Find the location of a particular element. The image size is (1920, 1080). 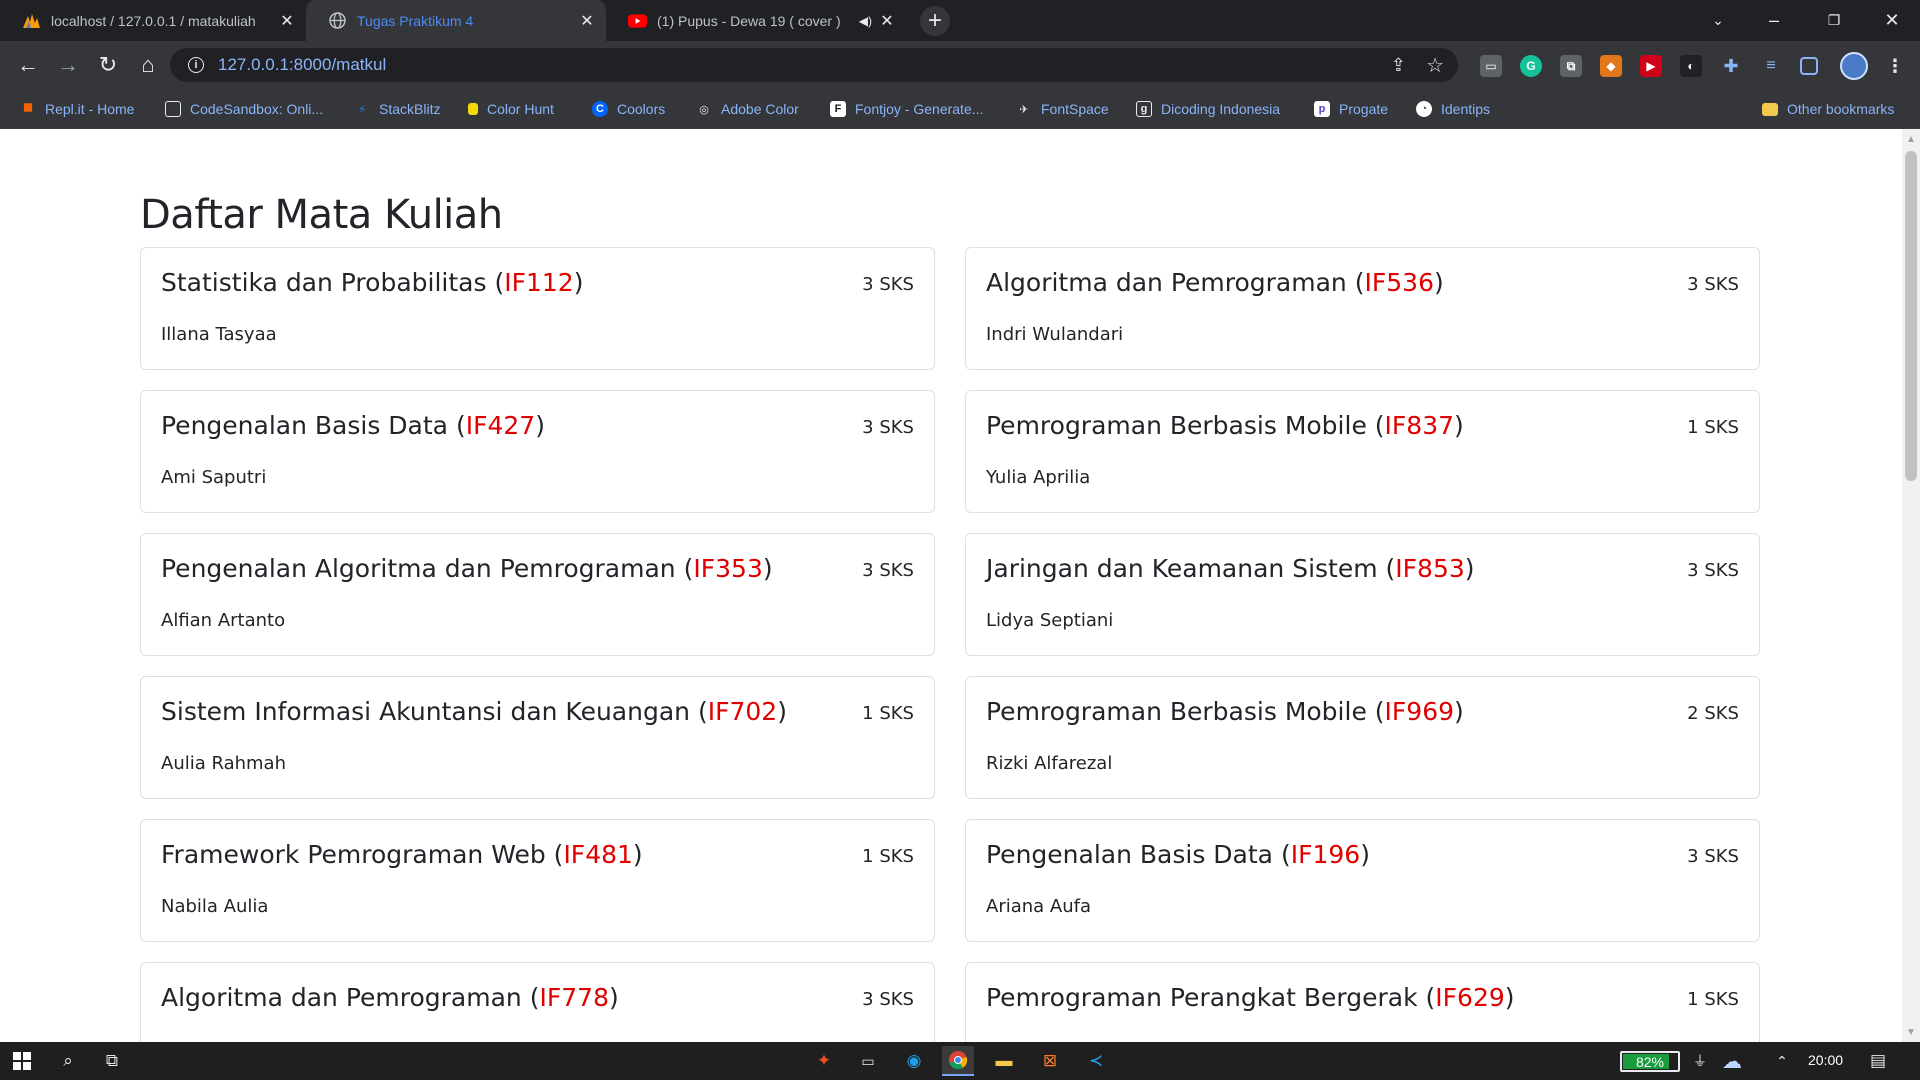

task-view-icon: ⧉ is located at coordinates (112, 1061).